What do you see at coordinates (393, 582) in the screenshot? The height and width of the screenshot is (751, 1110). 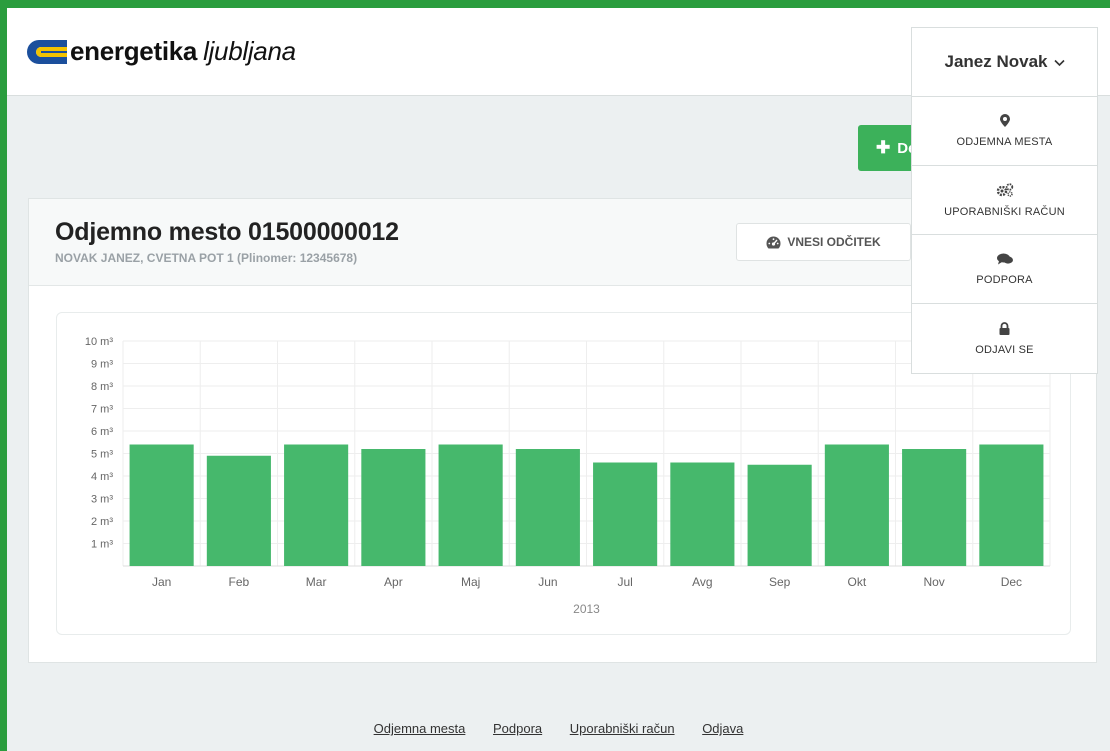 I see `x-tick-label: Apr` at bounding box center [393, 582].